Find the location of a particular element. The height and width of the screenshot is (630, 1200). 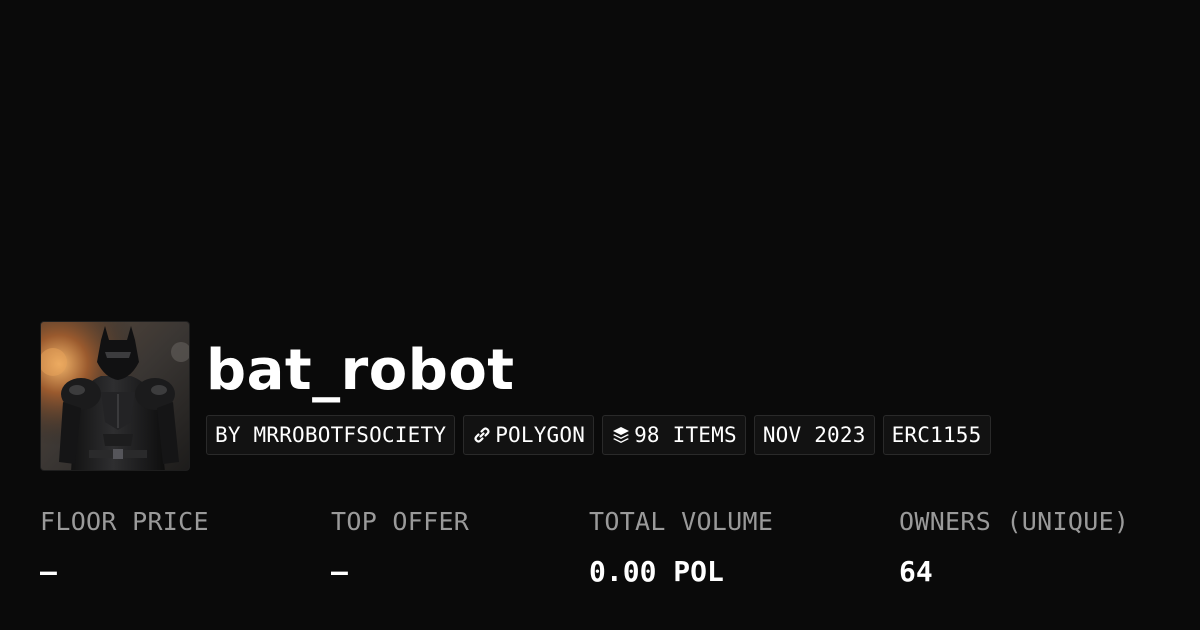

date-label: NOV 2023 is located at coordinates (814, 435).